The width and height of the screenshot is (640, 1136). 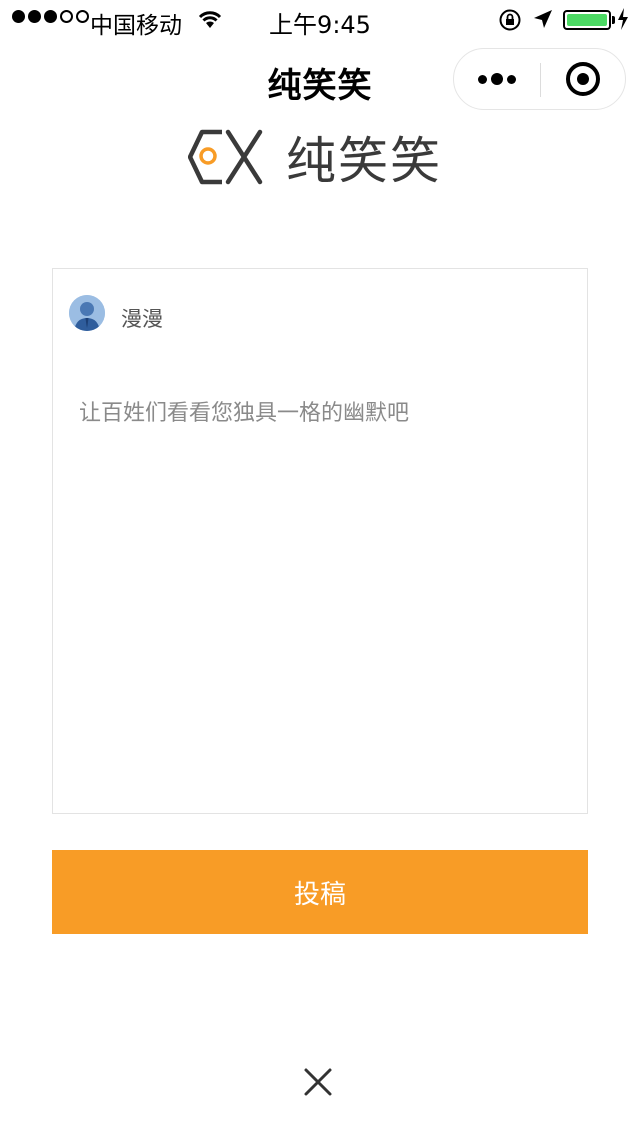 I want to click on user-avatar-icon, so click(x=87, y=313).